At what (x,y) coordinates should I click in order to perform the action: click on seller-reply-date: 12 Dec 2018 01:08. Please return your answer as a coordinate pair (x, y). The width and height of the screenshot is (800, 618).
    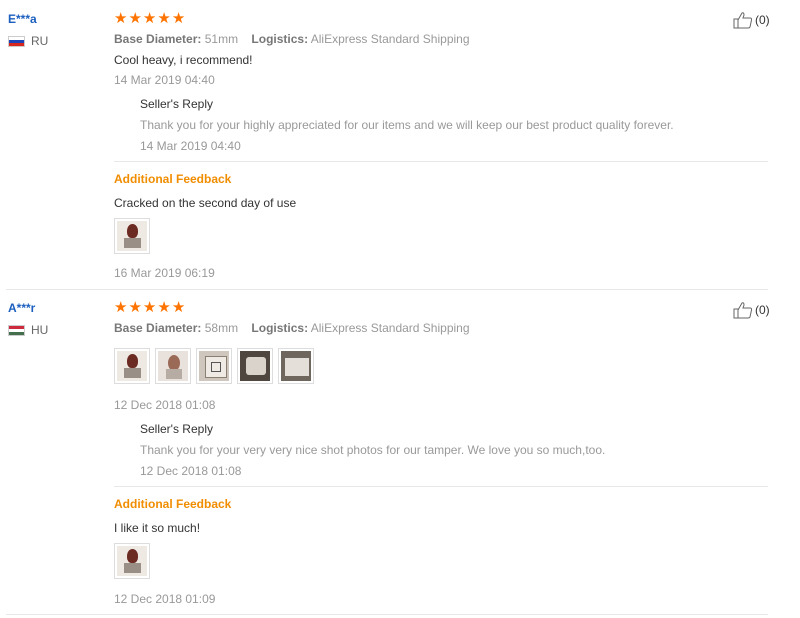
    Looking at the image, I should click on (191, 471).